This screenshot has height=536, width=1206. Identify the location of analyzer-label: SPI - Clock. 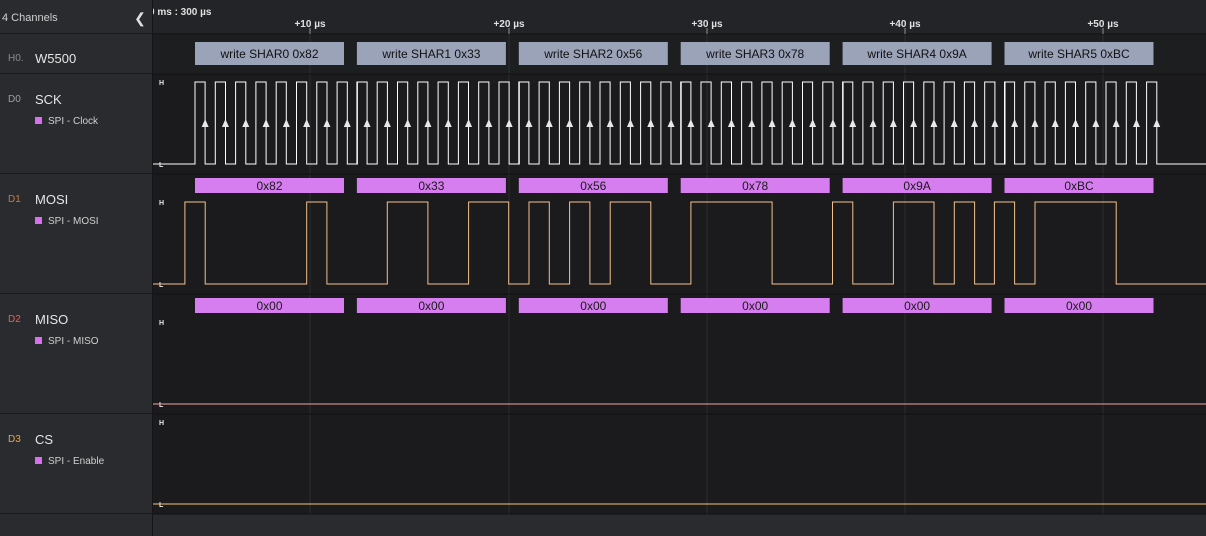
(73, 121).